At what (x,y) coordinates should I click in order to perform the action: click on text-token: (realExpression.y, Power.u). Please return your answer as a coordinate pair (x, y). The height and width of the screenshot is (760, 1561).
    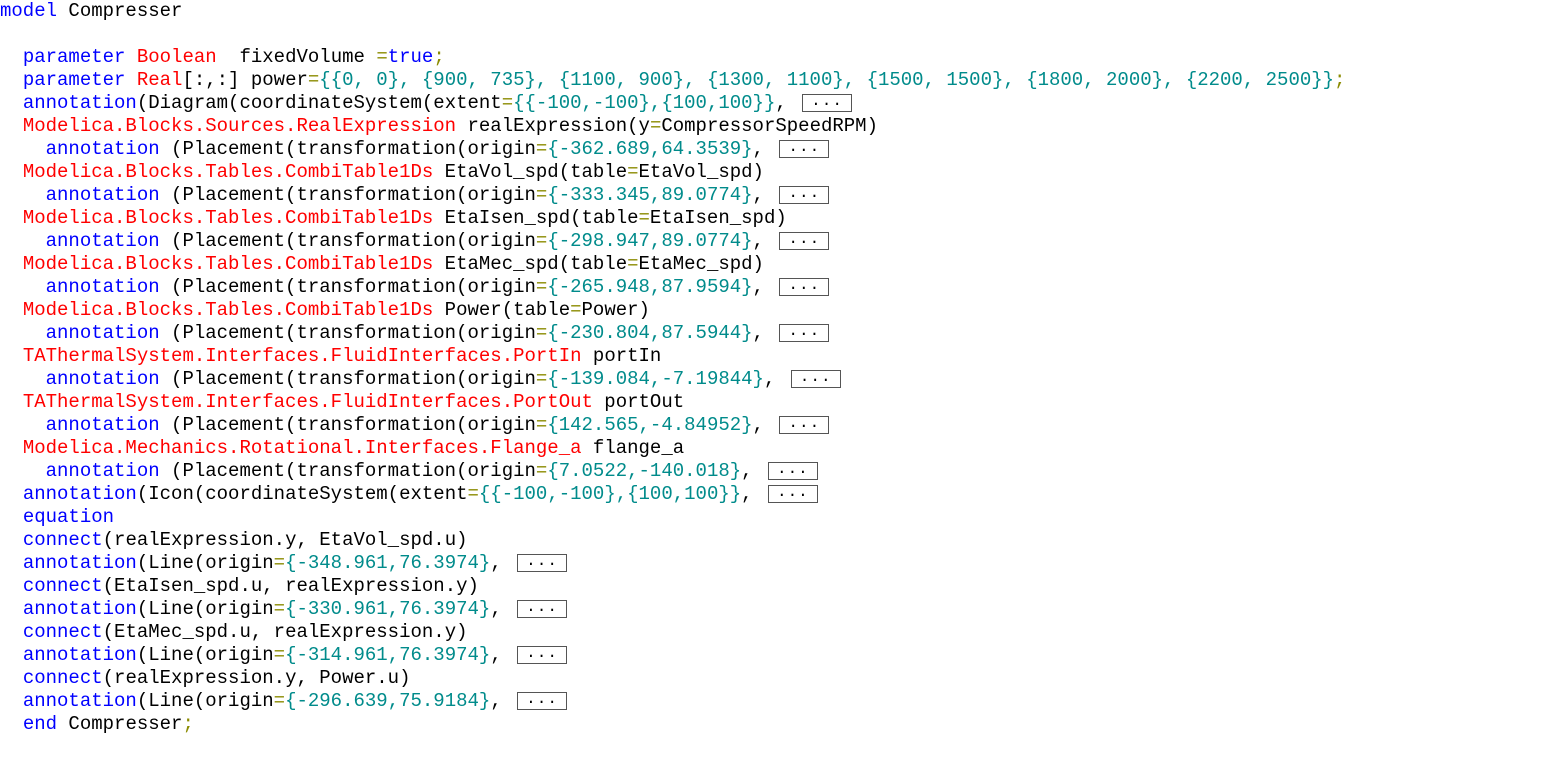
    Looking at the image, I should click on (256, 678).